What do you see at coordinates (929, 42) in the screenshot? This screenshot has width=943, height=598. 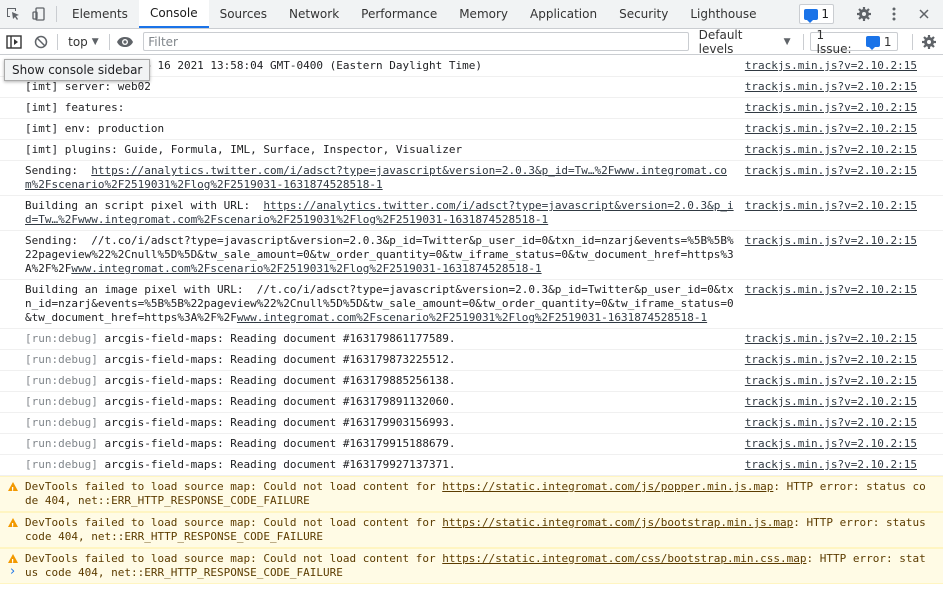 I see `console-settings-gear-icon` at bounding box center [929, 42].